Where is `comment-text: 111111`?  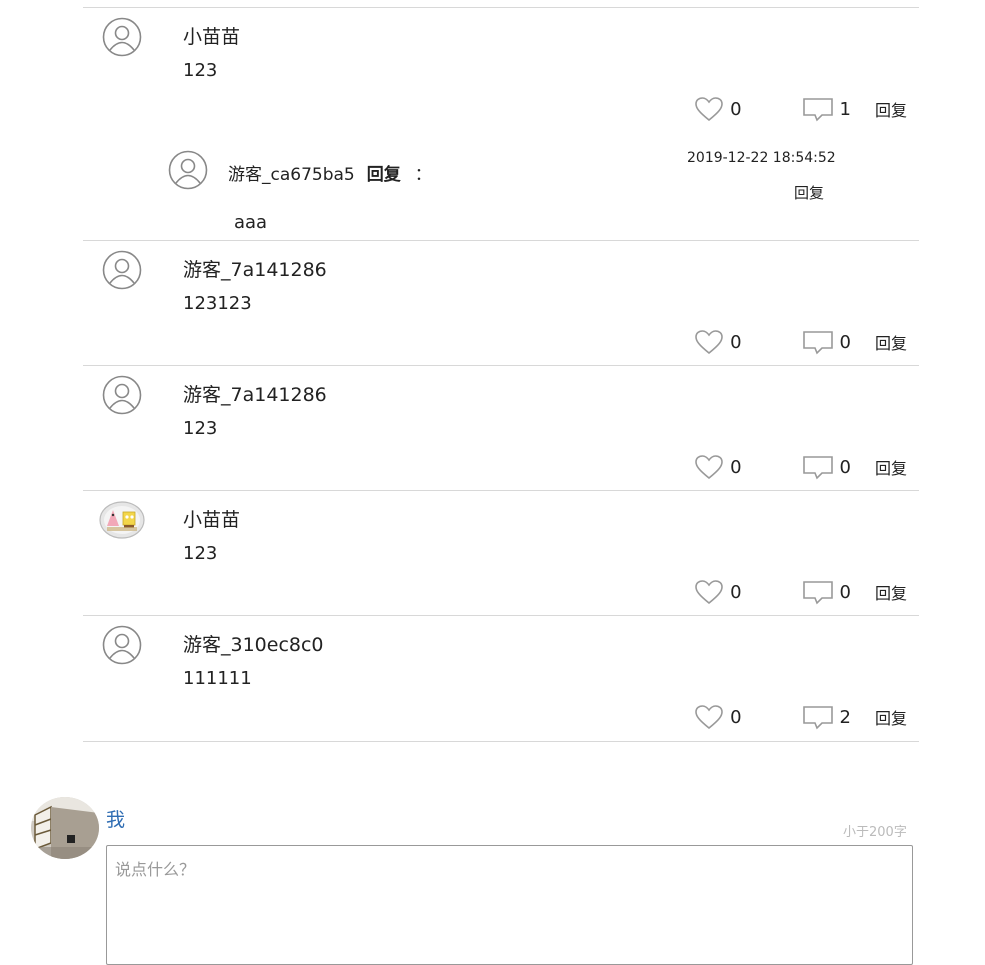
comment-text: 111111 is located at coordinates (217, 678).